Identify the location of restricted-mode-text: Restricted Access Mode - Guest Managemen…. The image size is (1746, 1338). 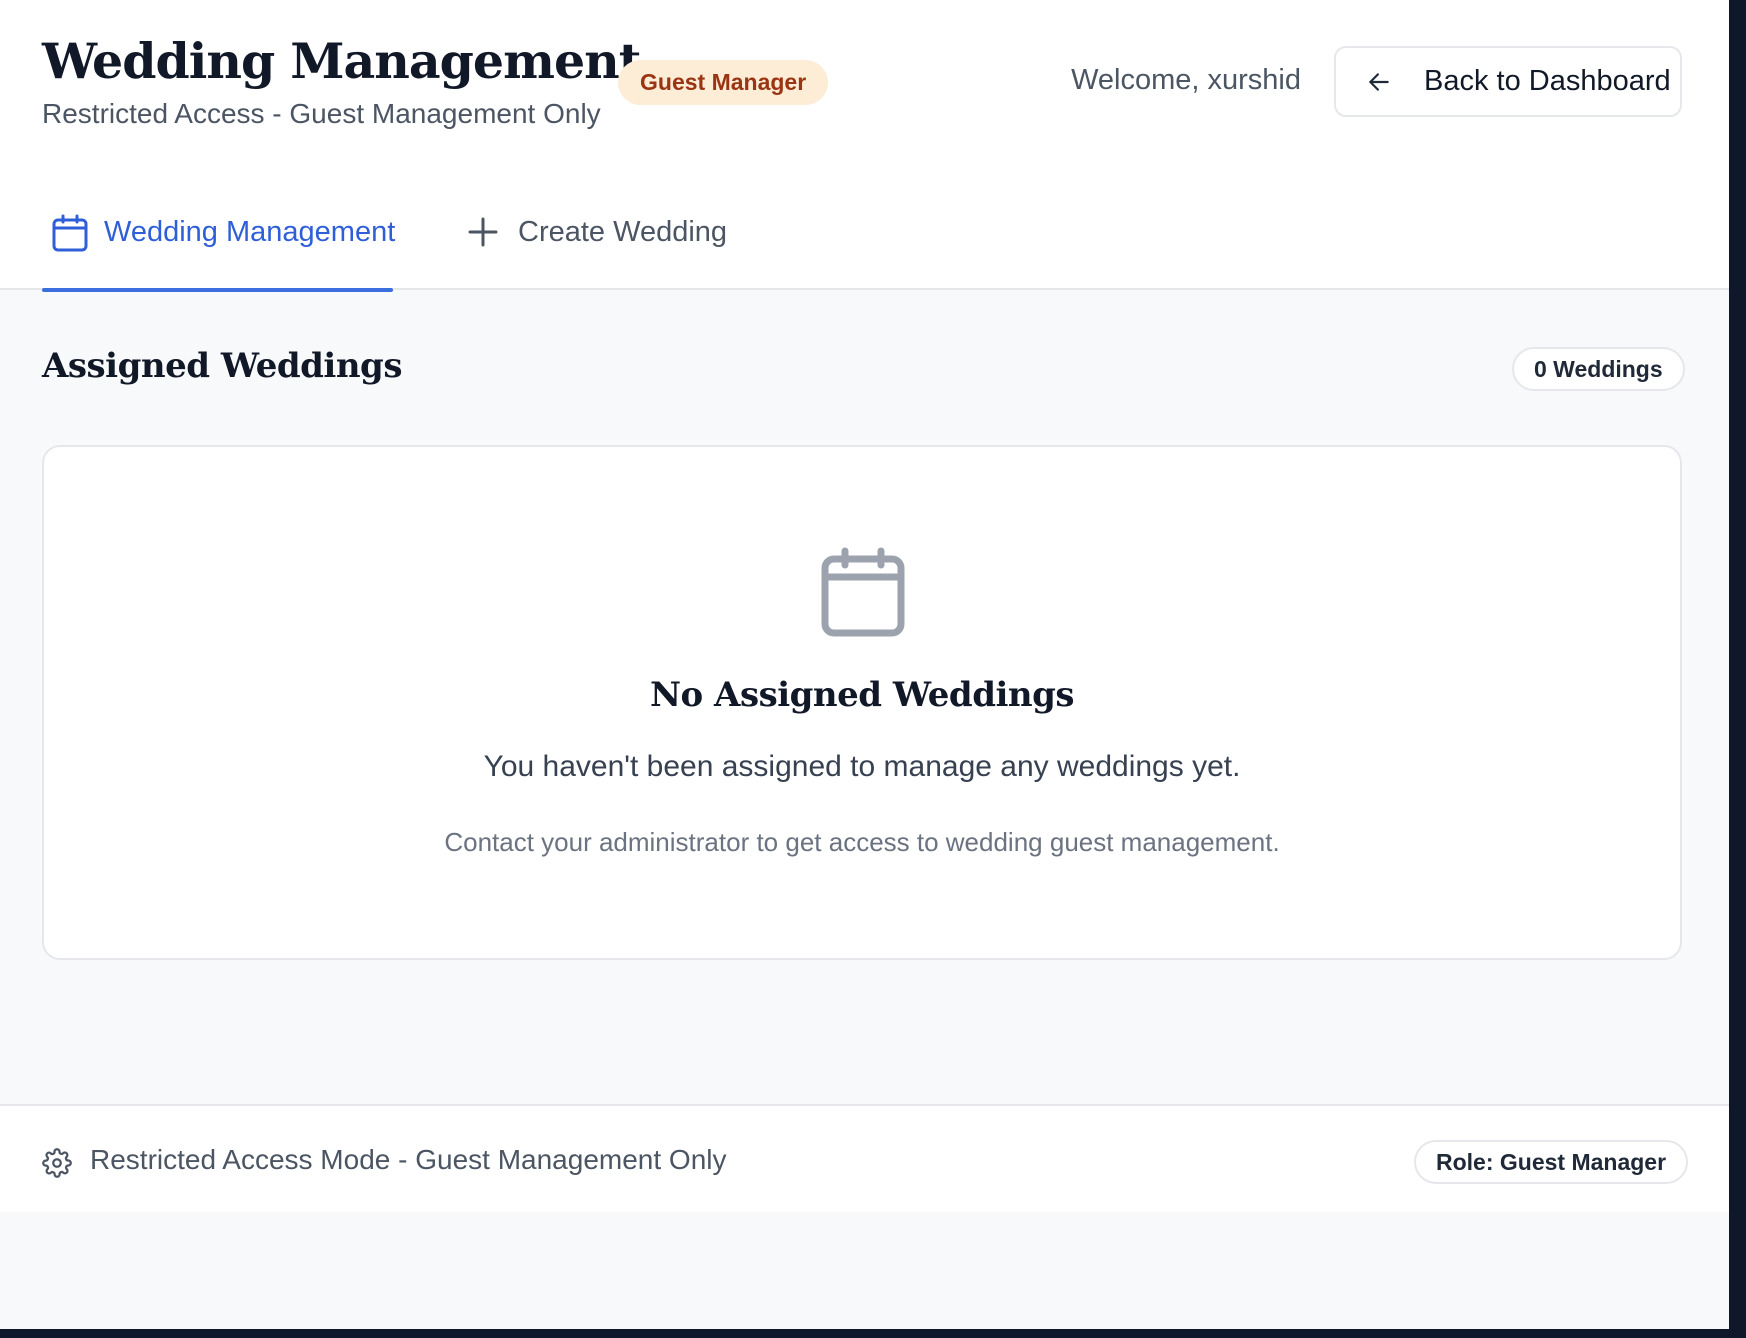
(408, 1159).